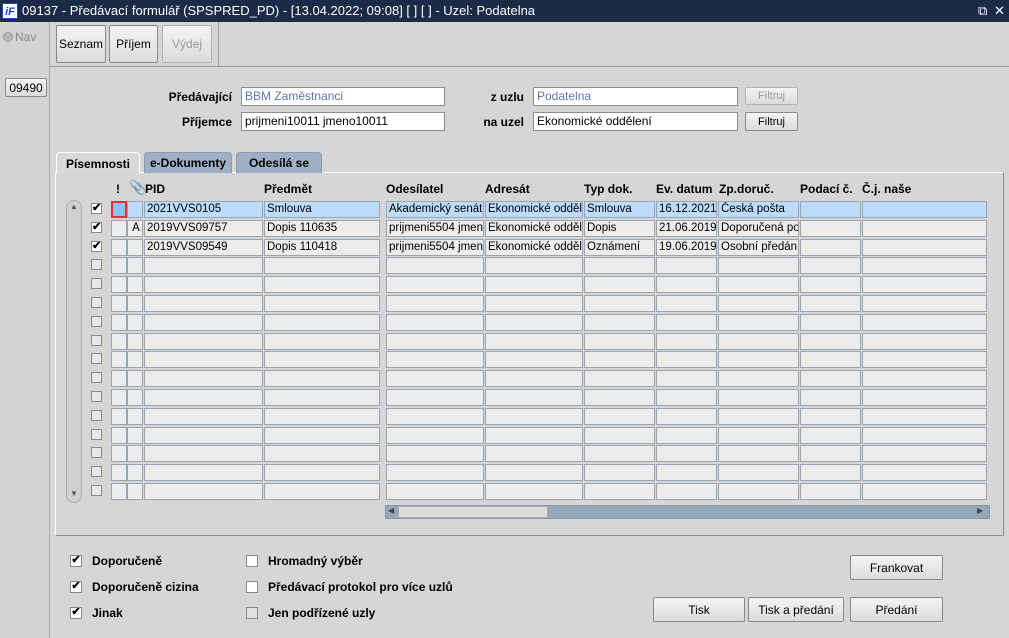 This screenshot has height=638, width=1009. What do you see at coordinates (886, 189) in the screenshot?
I see `header-cj-nase: Č.j. naše` at bounding box center [886, 189].